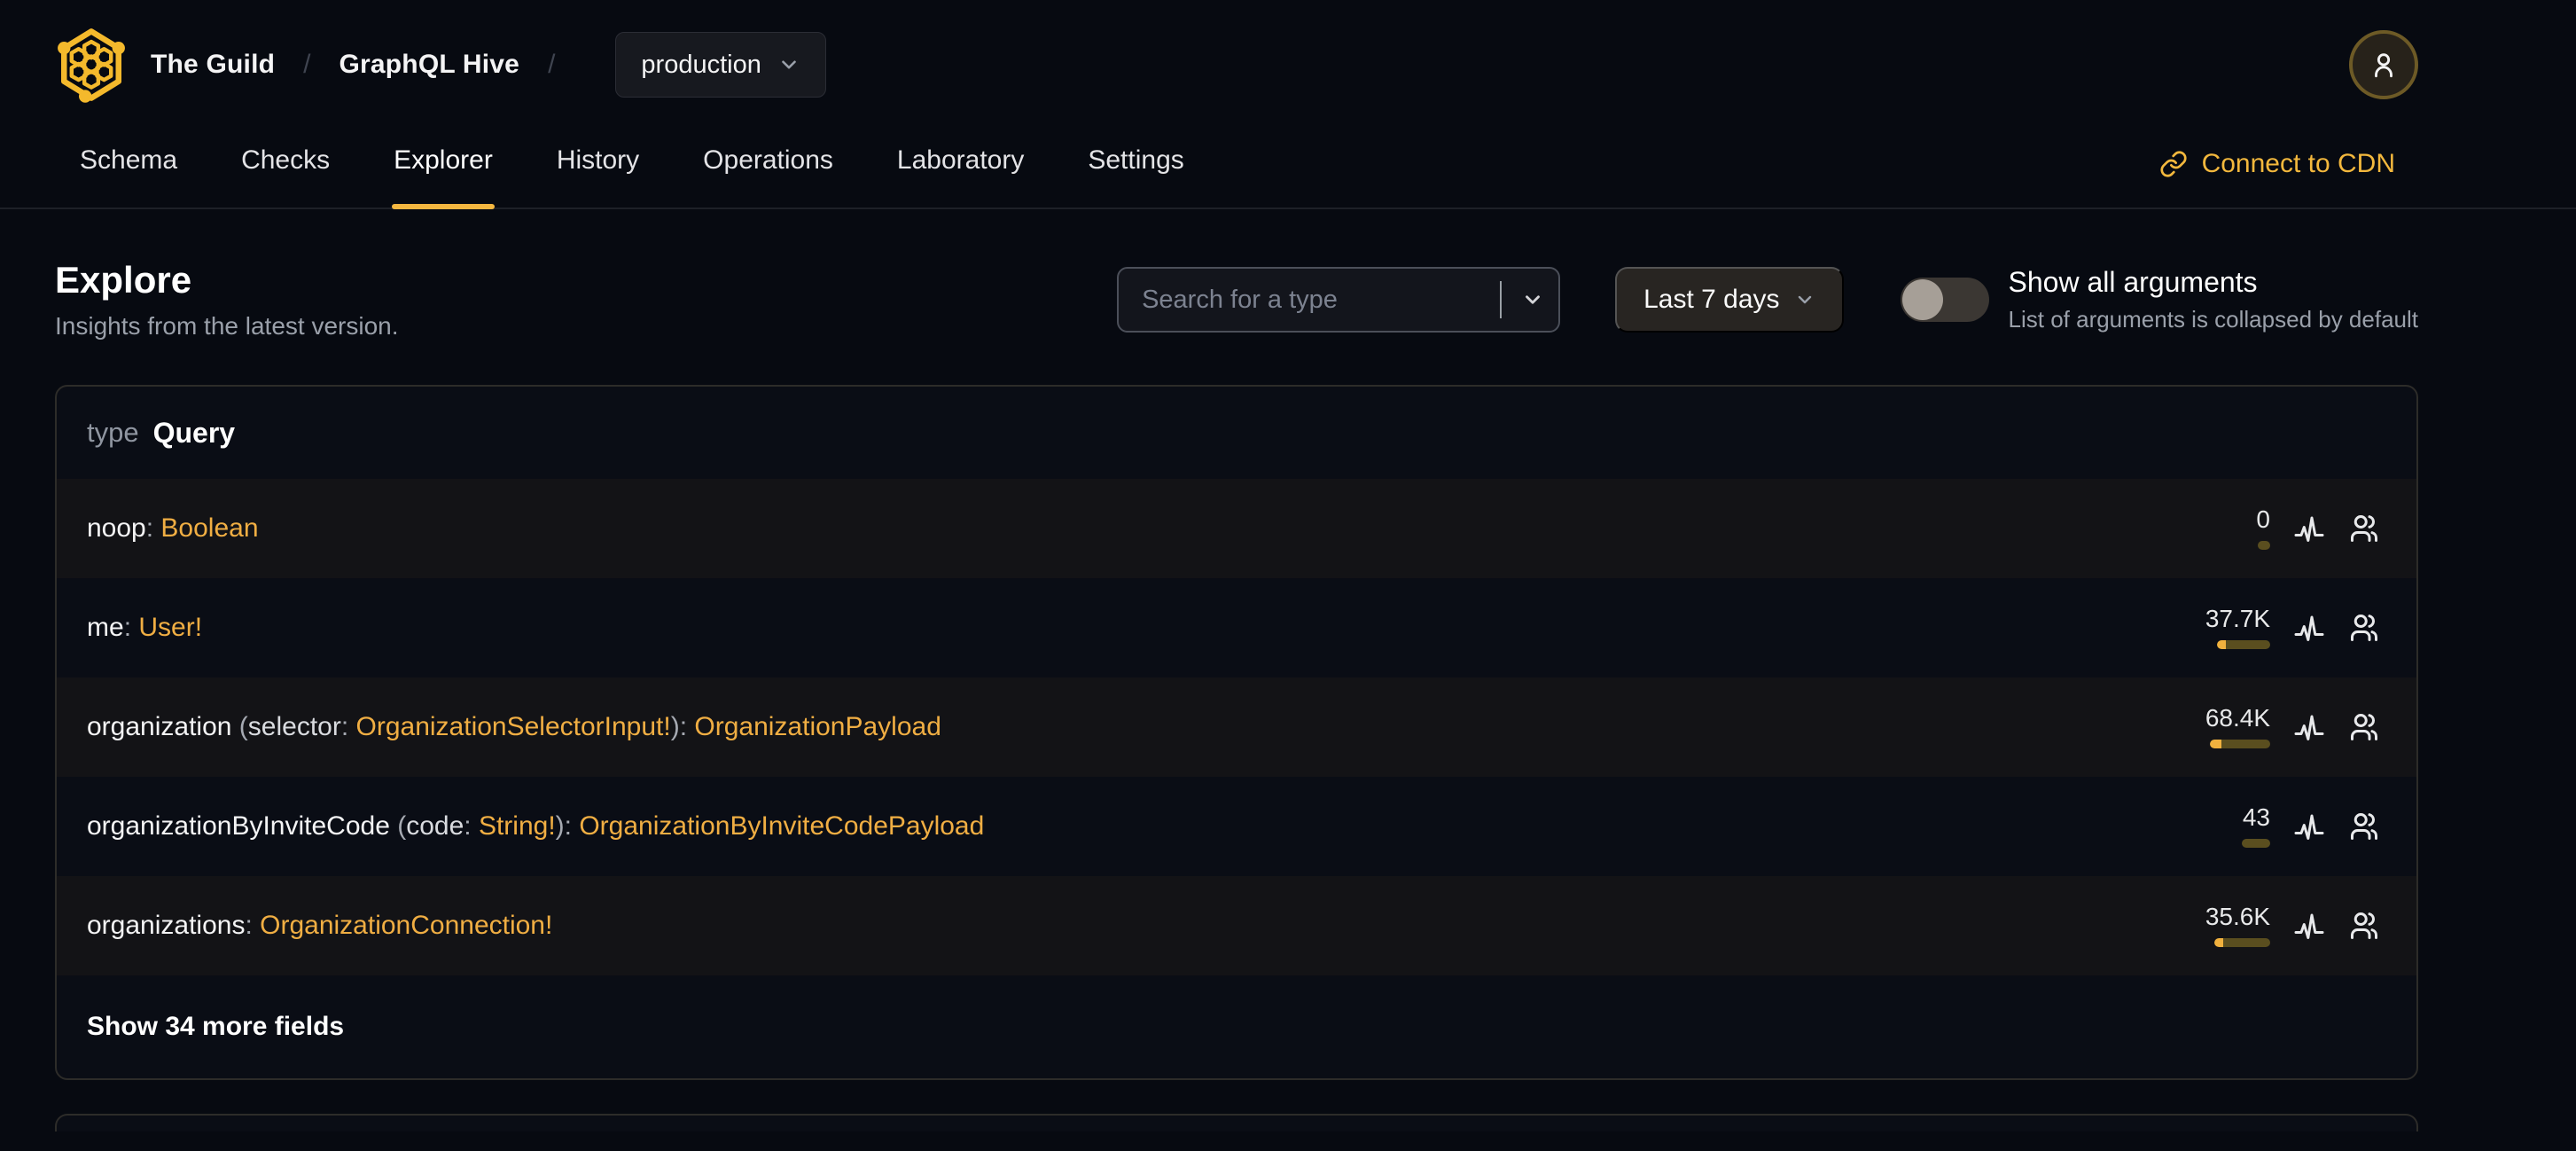 The width and height of the screenshot is (2576, 1151). What do you see at coordinates (2199, 528) in the screenshot?
I see `field-usage: 0` at bounding box center [2199, 528].